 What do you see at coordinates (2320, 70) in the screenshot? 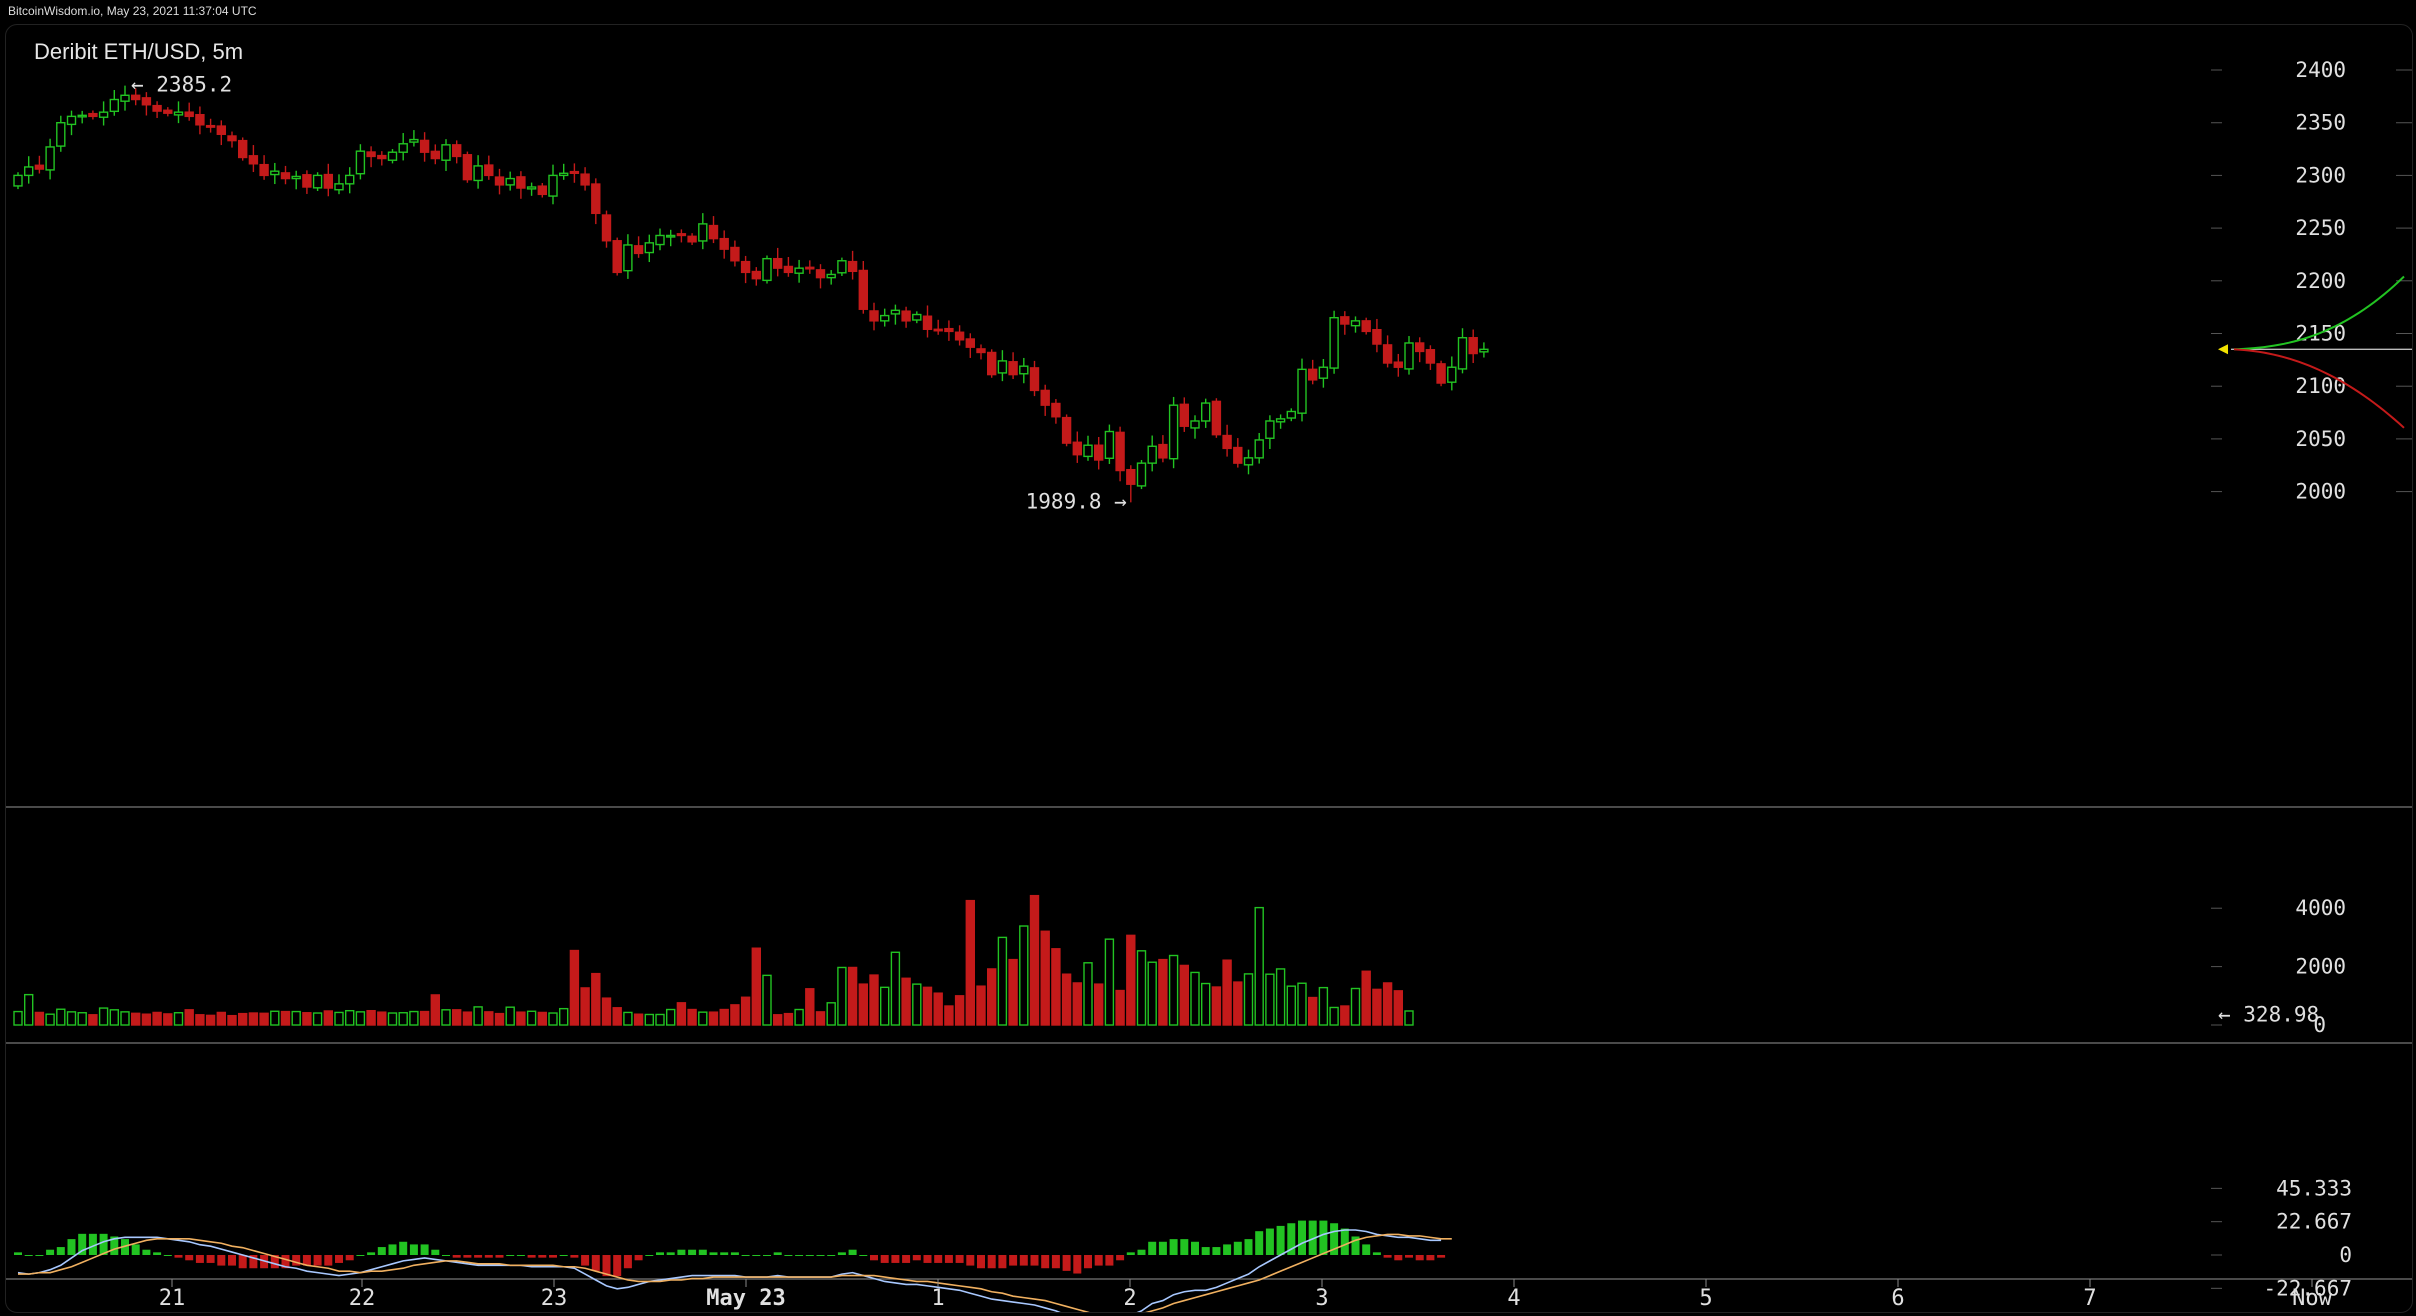
I see `y-tick-label: 2400` at bounding box center [2320, 70].